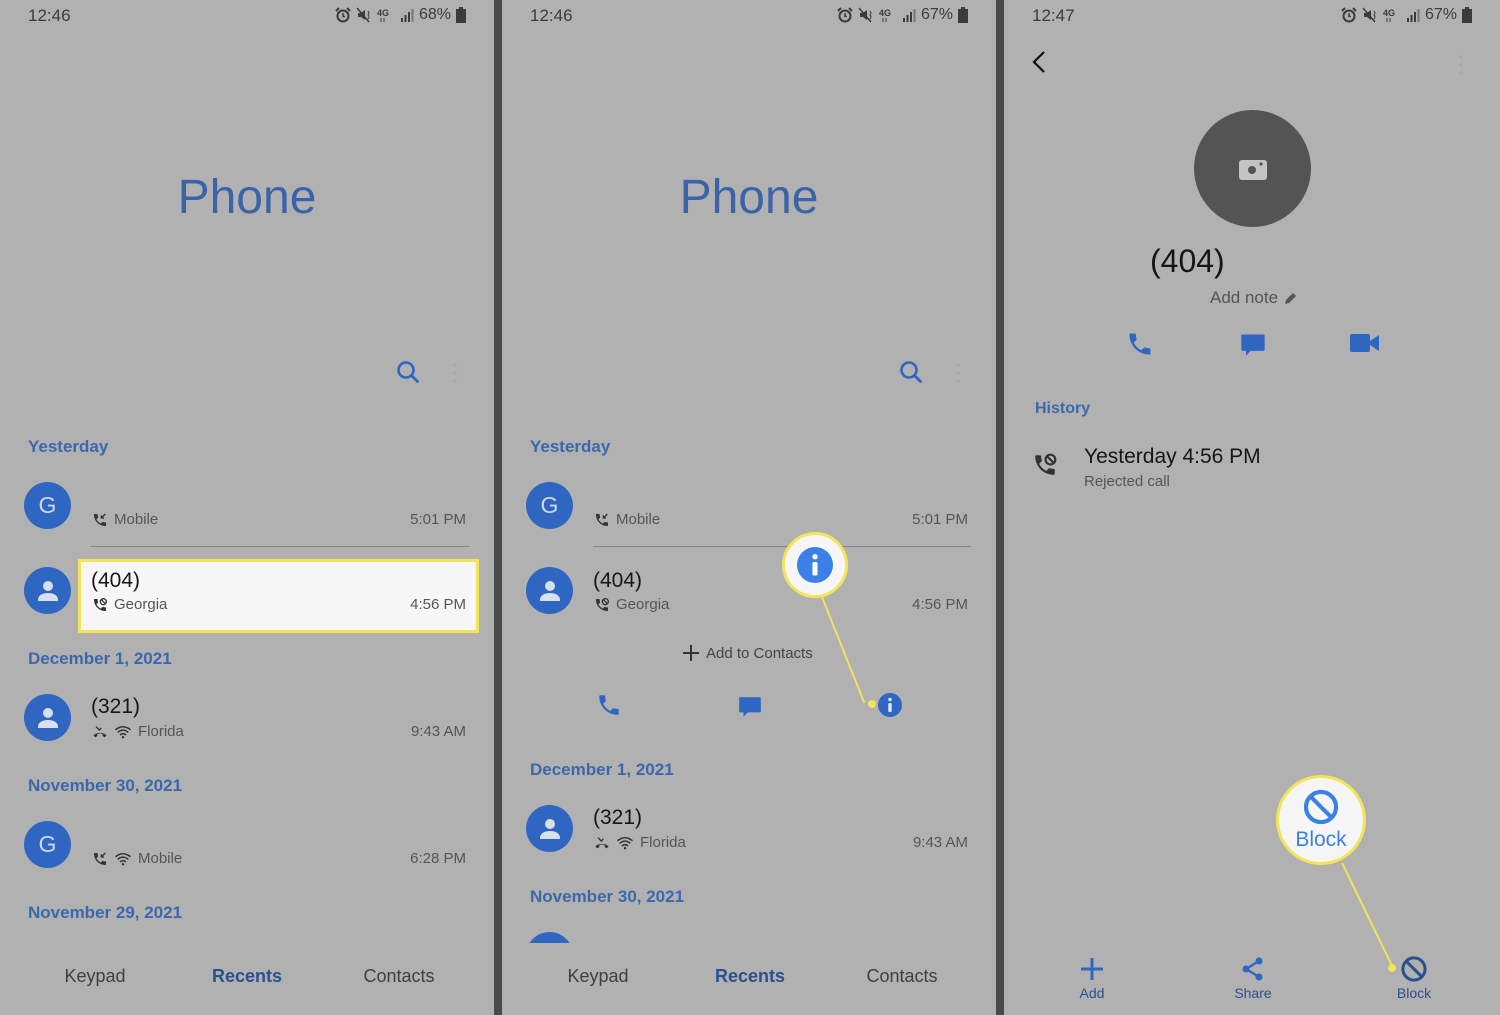 The height and width of the screenshot is (1015, 1500). I want to click on phone-icon, so click(1140, 344).